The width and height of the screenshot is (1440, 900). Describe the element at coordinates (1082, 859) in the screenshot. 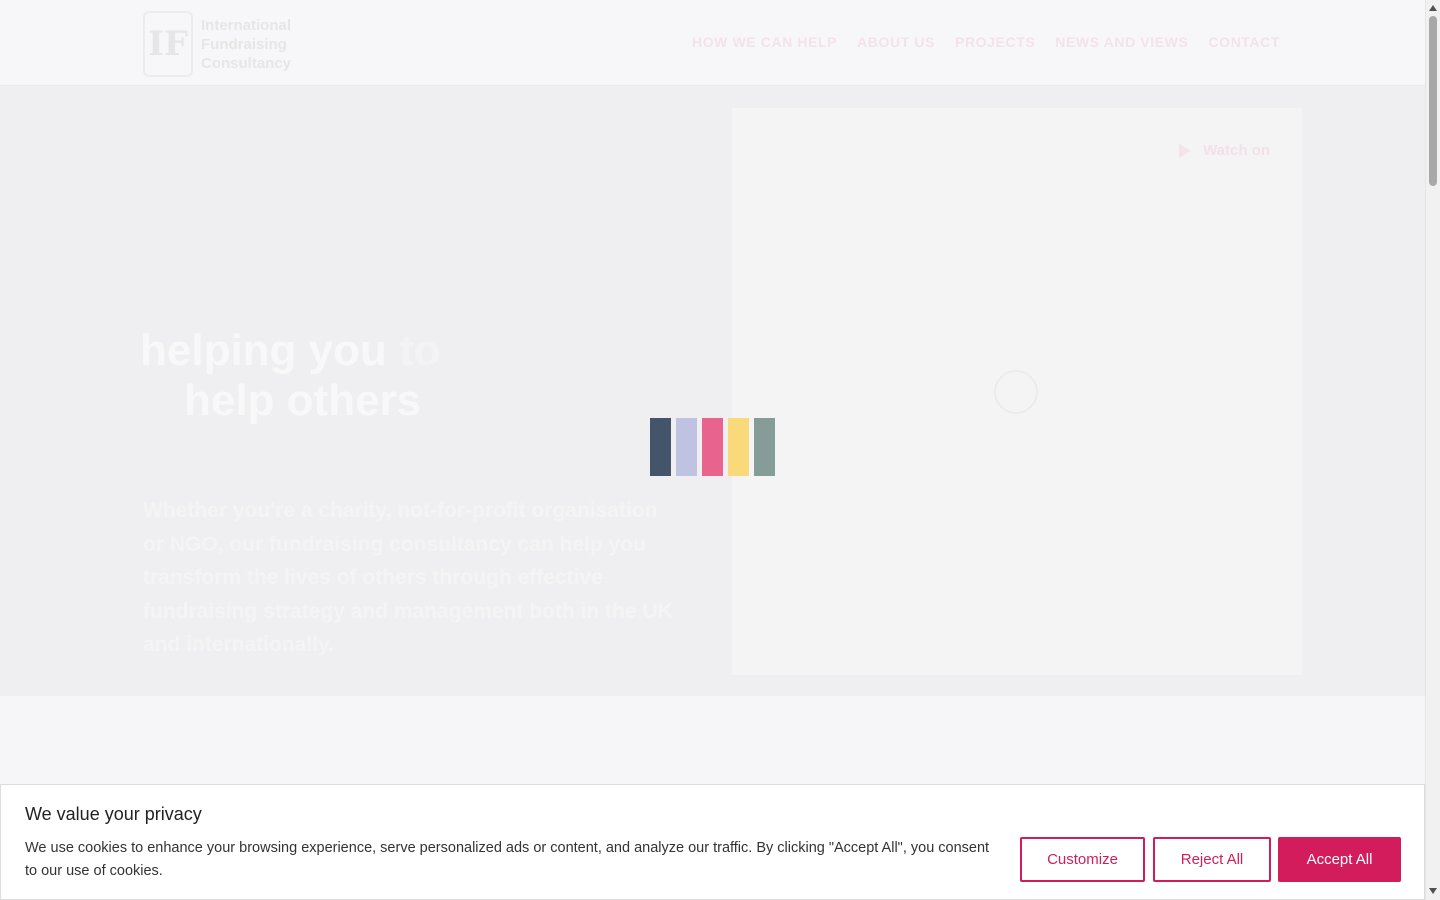

I see `customize-button: Customize` at that location.